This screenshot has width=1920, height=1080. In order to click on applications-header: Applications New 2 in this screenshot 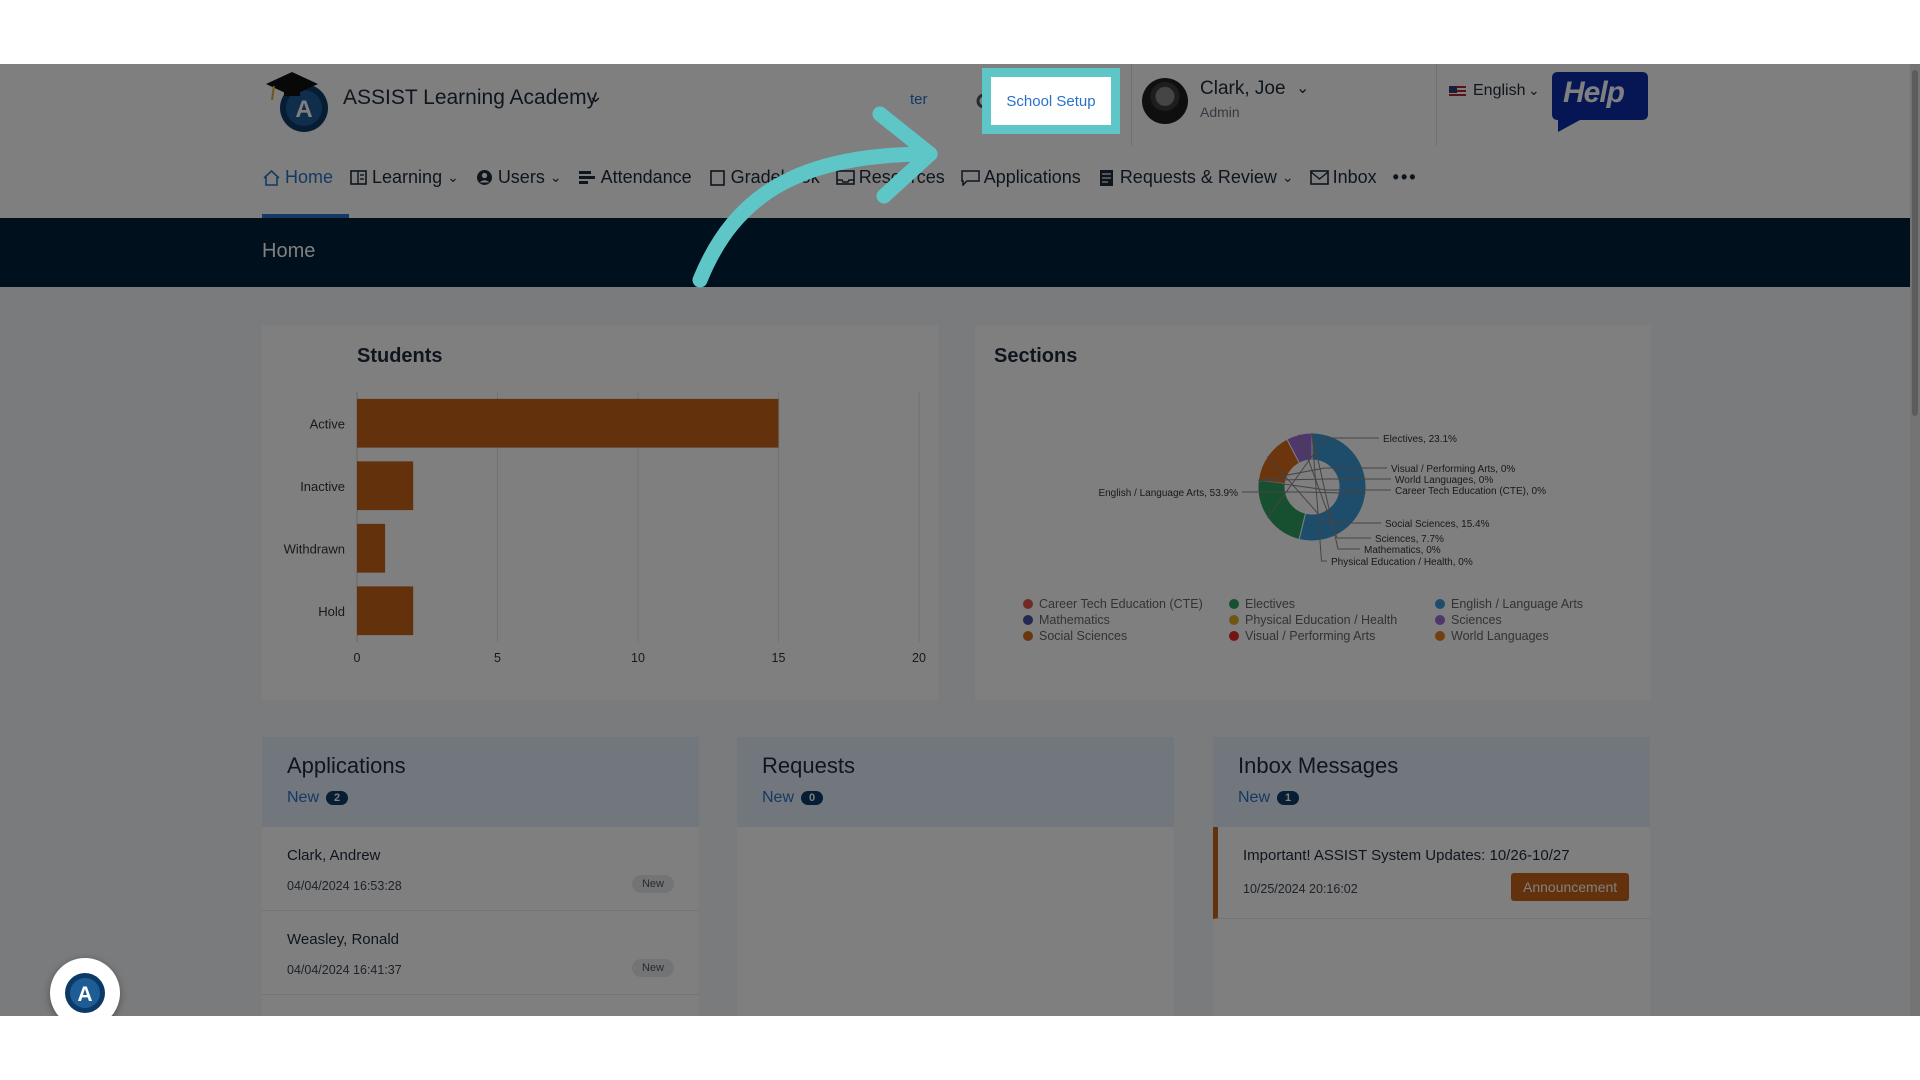, I will do `click(480, 782)`.